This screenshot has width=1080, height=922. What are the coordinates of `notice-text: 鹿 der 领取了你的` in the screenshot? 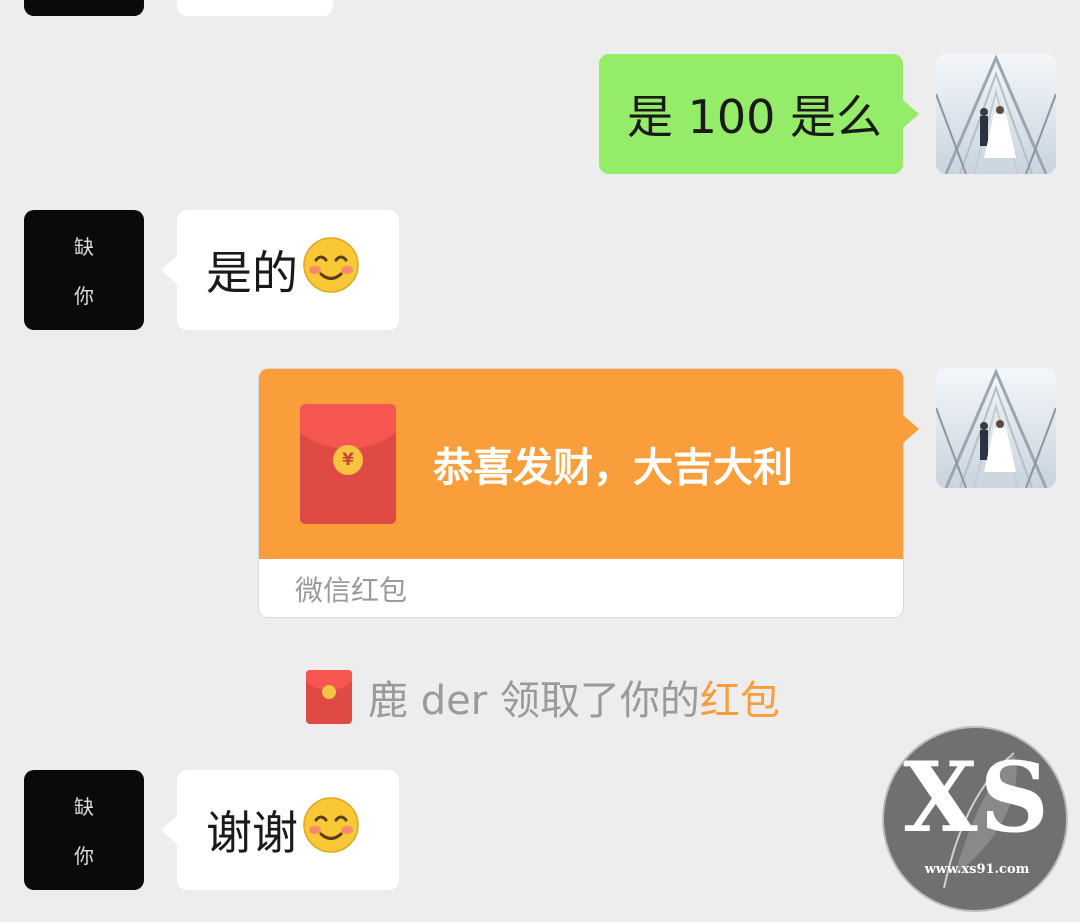 It's located at (534, 701).